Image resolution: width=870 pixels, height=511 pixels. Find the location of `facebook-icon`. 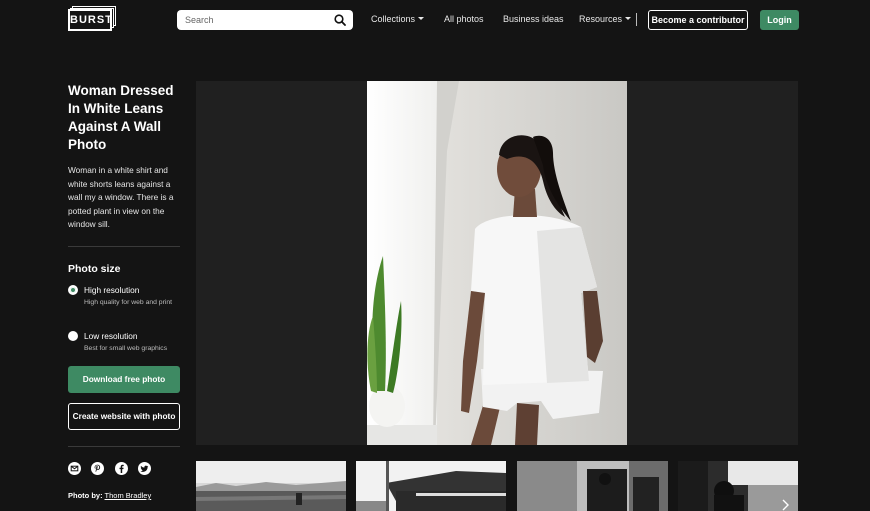

facebook-icon is located at coordinates (121, 468).